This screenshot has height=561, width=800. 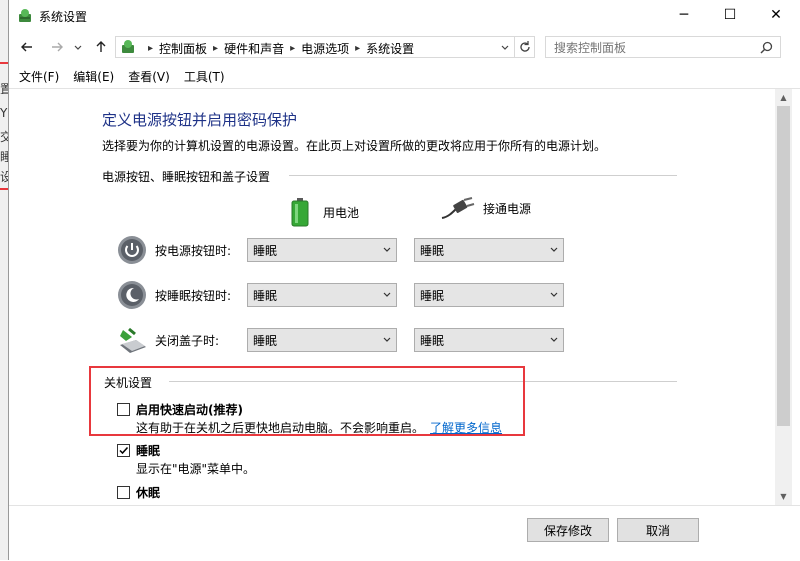 What do you see at coordinates (200, 120) in the screenshot?
I see `page-title: 定义电源按钮并启用密码保护` at bounding box center [200, 120].